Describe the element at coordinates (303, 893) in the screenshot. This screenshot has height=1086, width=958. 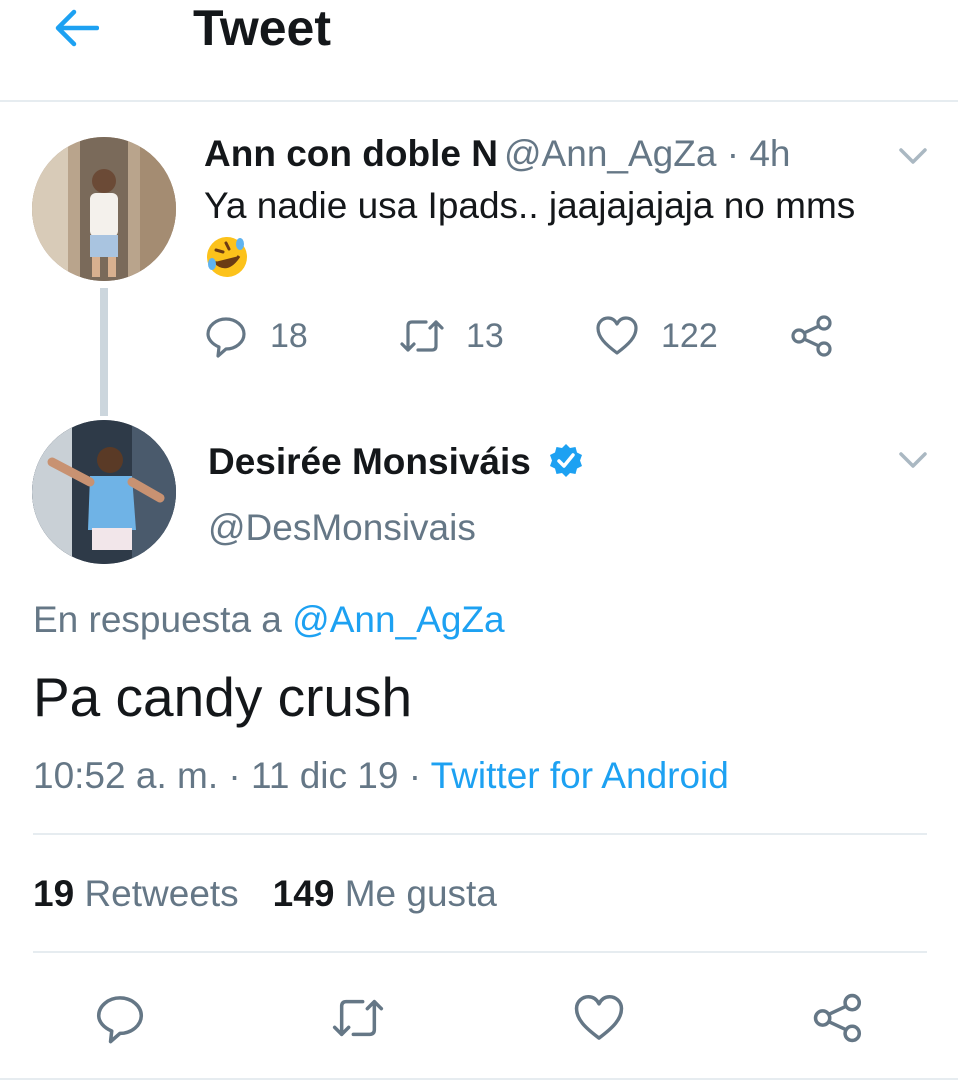
I see `like-count: 149` at that location.